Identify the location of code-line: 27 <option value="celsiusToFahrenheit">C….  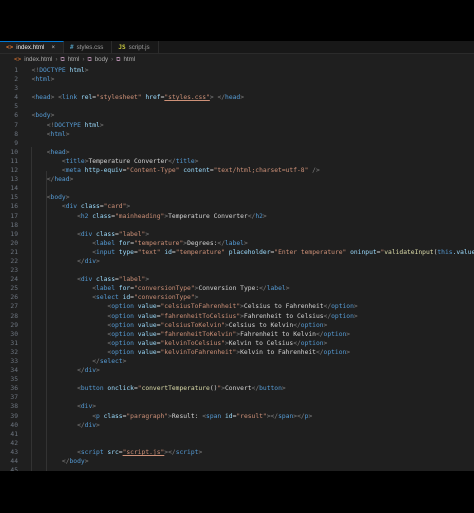
(237, 306).